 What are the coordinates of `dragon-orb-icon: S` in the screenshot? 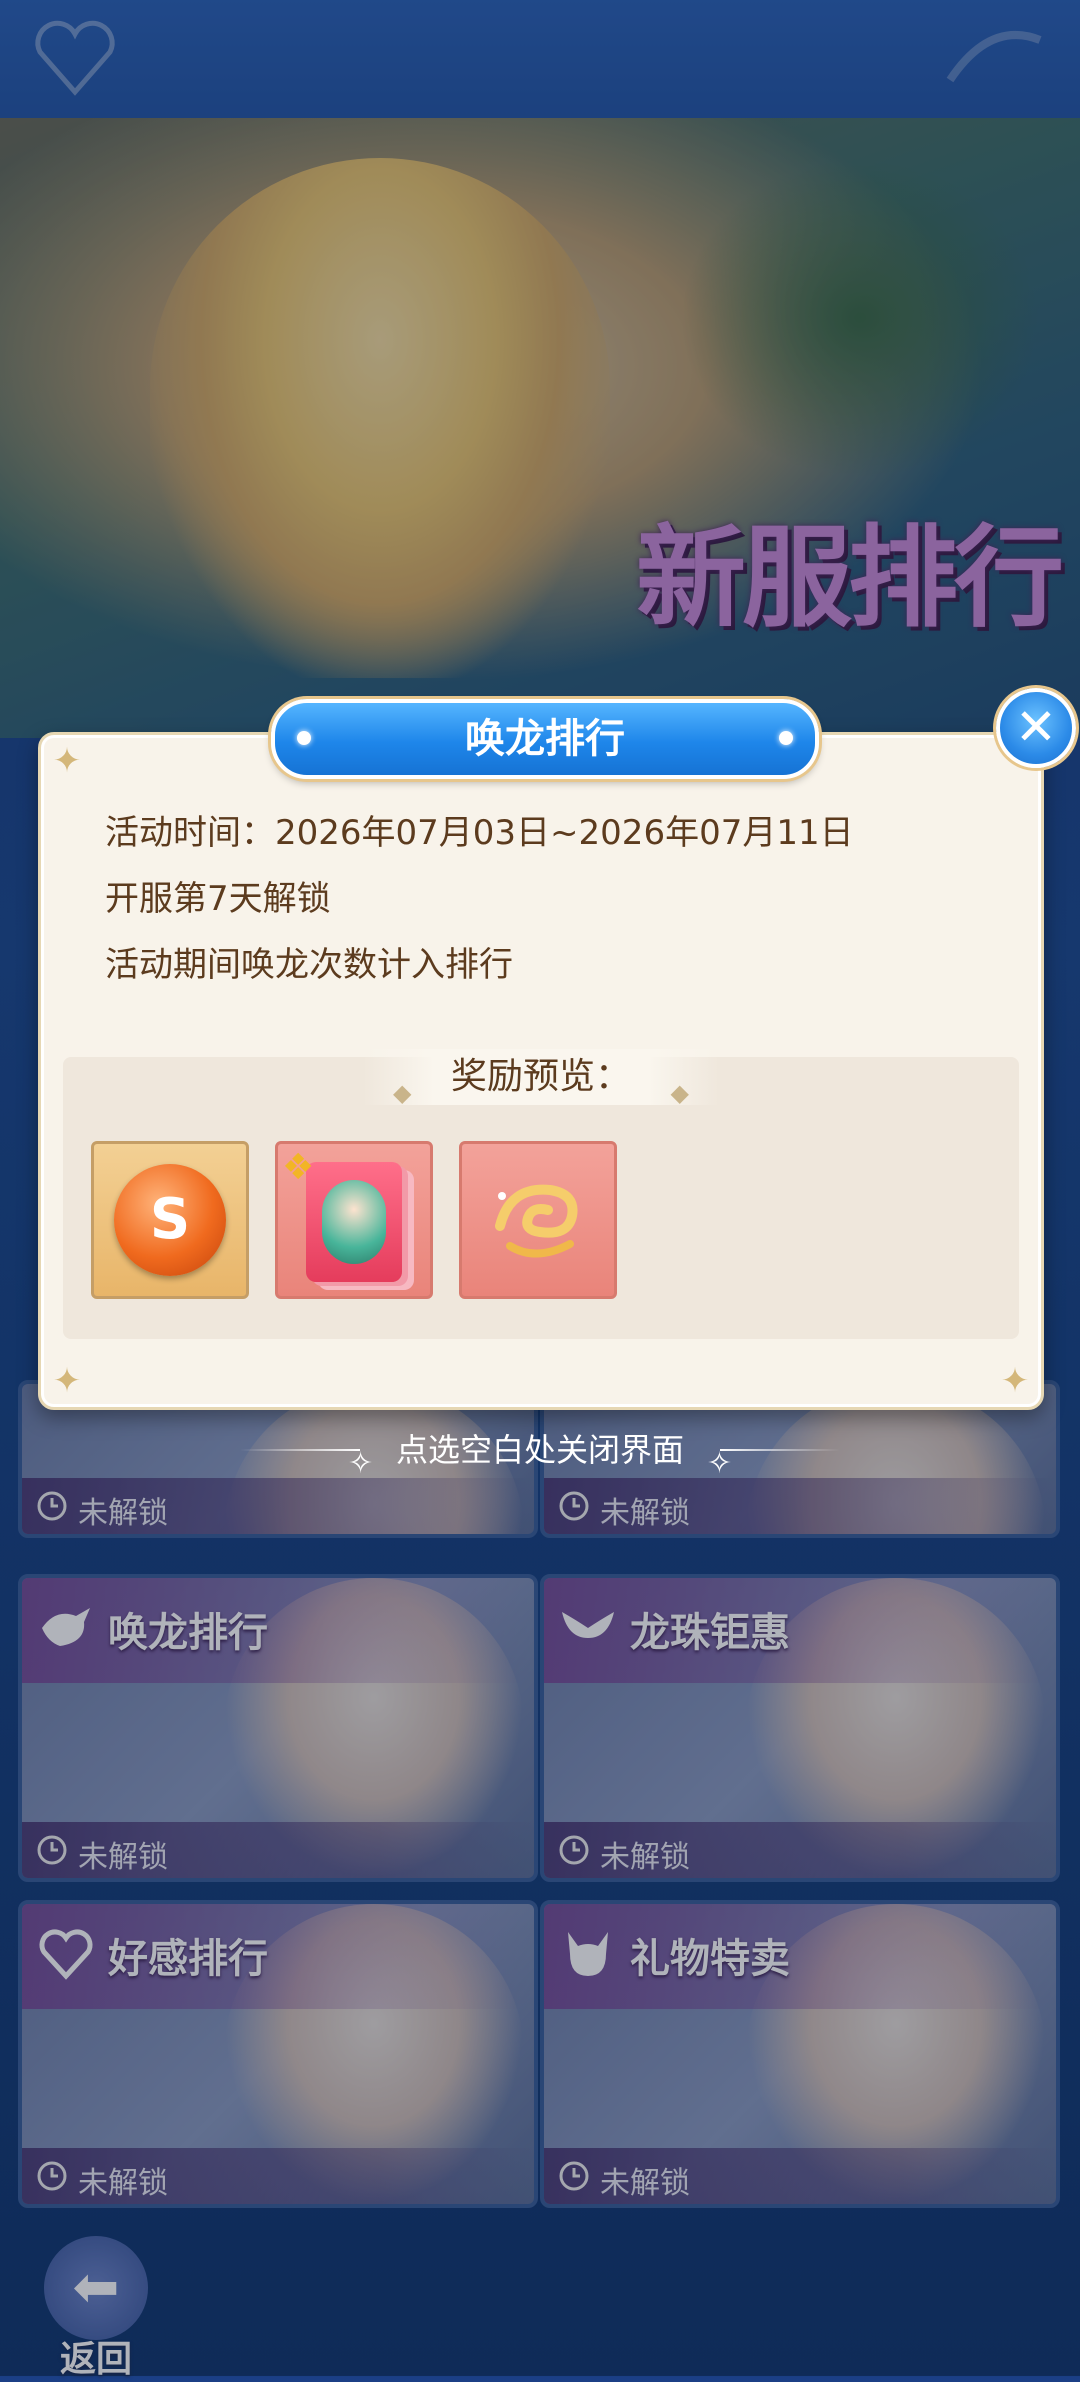 It's located at (170, 1220).